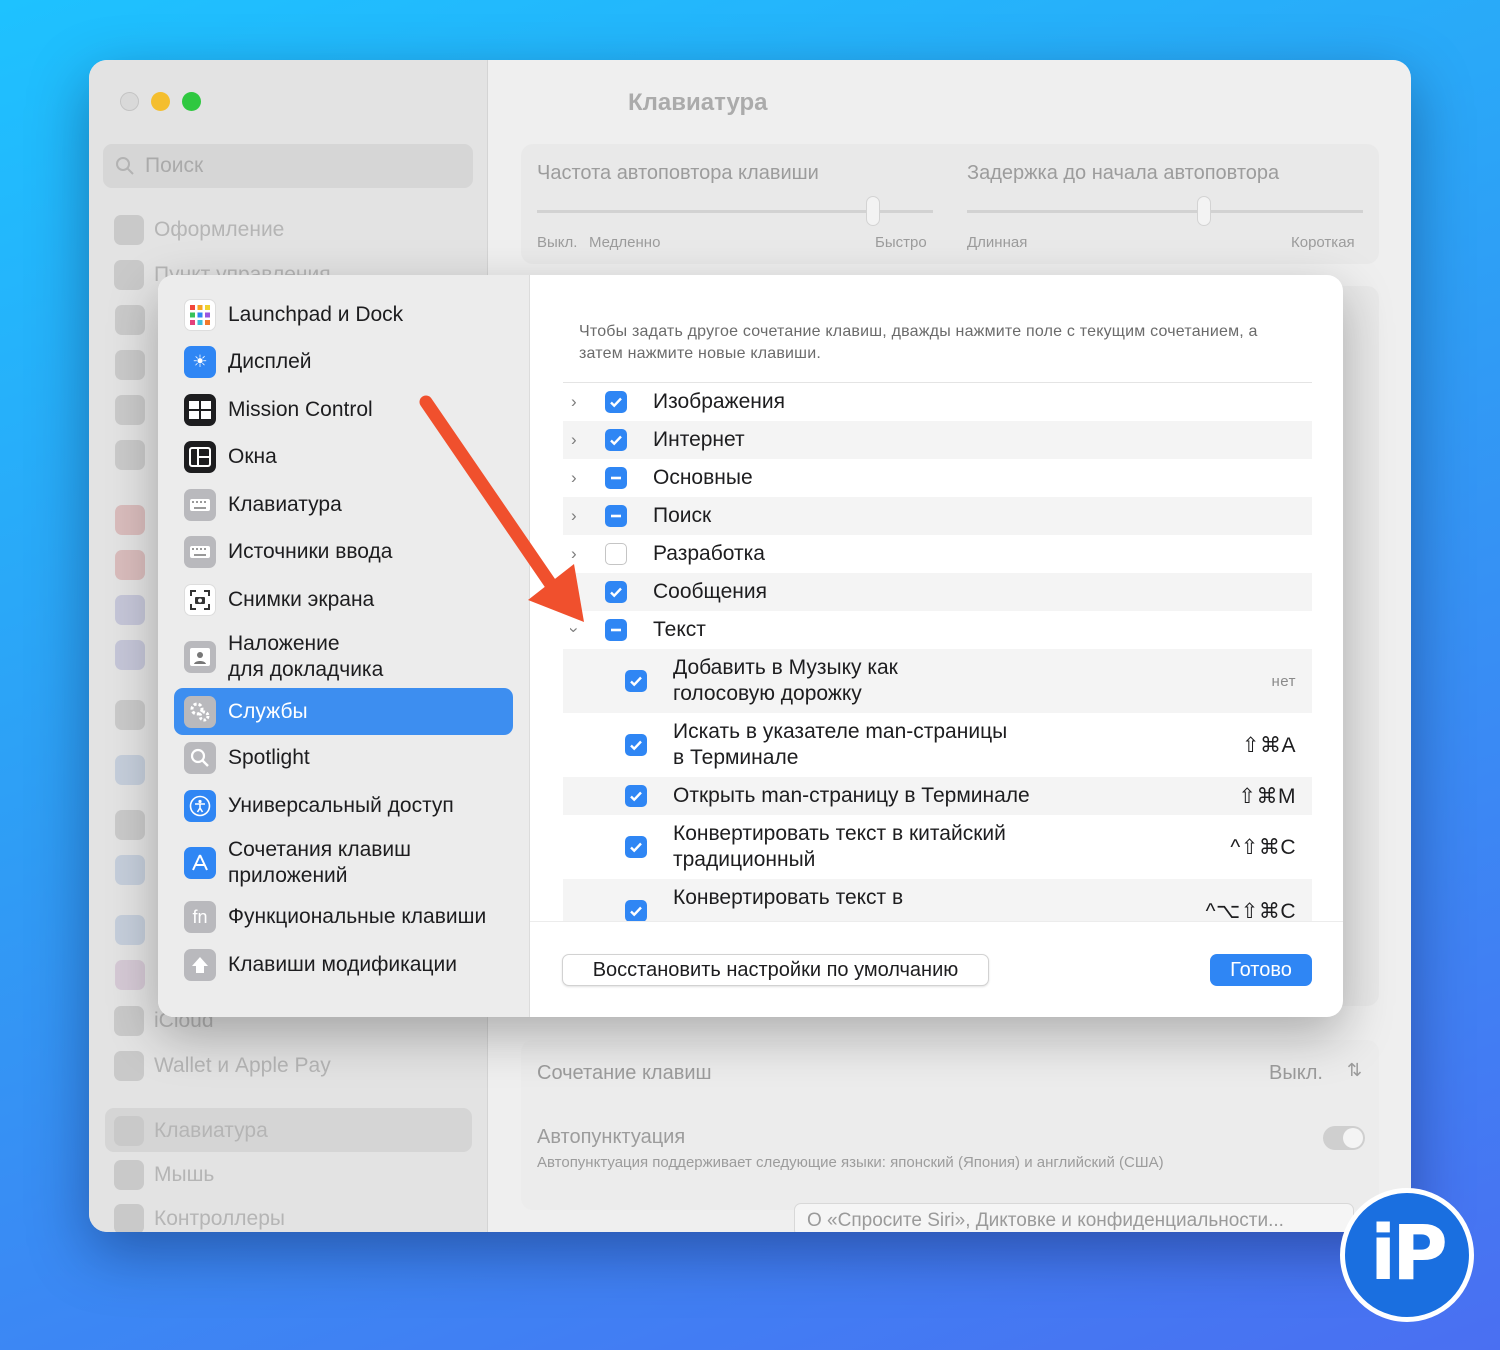  Describe the element at coordinates (191, 101) in the screenshot. I see `zoom-window-button` at that location.